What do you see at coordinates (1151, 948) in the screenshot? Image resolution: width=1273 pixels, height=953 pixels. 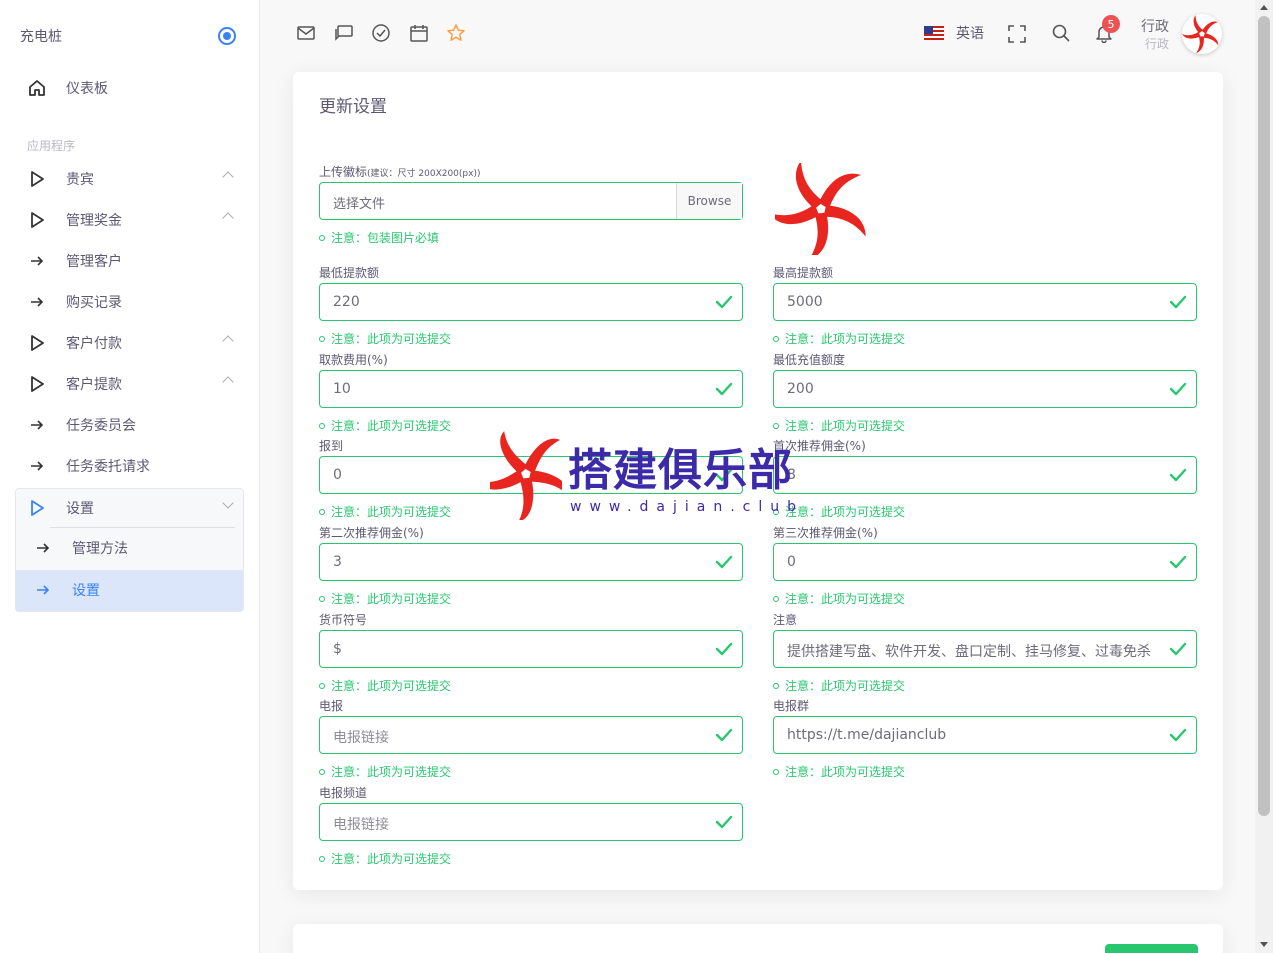 I see `submit-button` at bounding box center [1151, 948].